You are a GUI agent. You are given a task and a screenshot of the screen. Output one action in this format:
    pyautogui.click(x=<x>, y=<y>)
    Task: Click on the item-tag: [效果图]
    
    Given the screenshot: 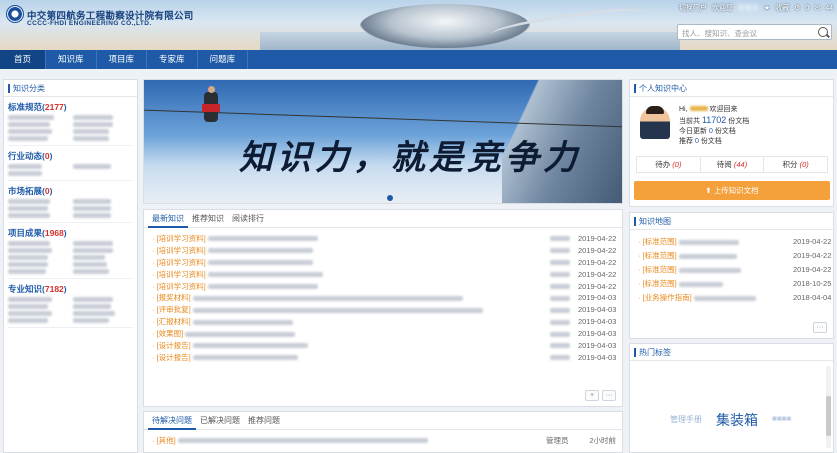 What is the action you would take?
    pyautogui.click(x=170, y=334)
    